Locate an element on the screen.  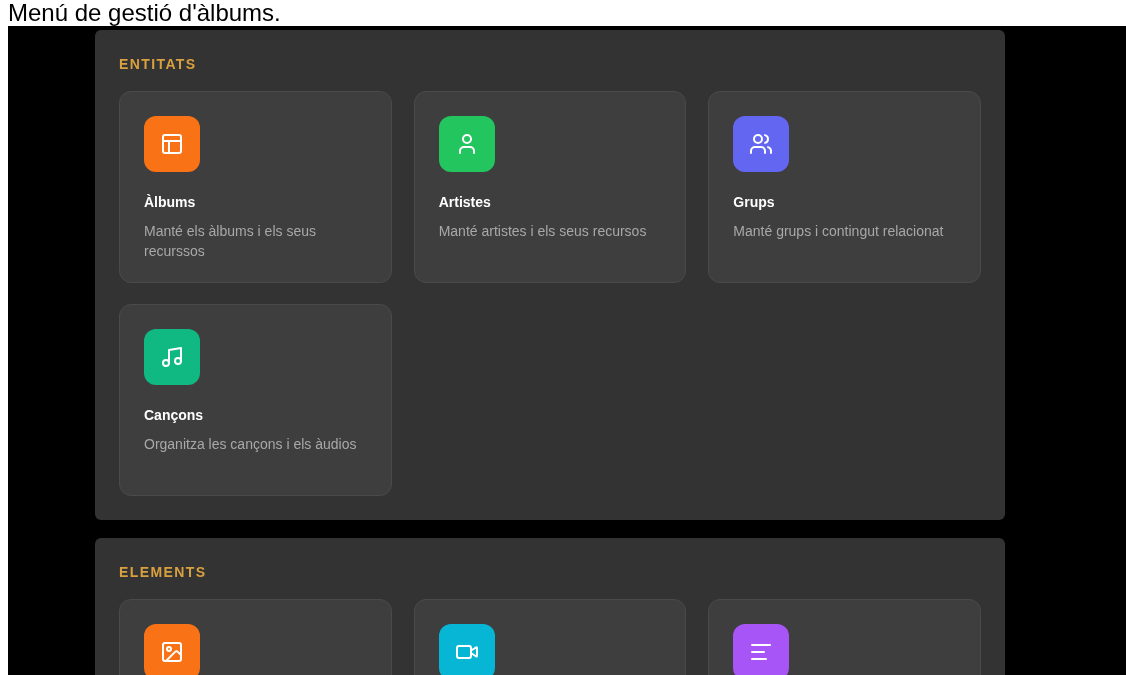
music-note-icon is located at coordinates (172, 357).